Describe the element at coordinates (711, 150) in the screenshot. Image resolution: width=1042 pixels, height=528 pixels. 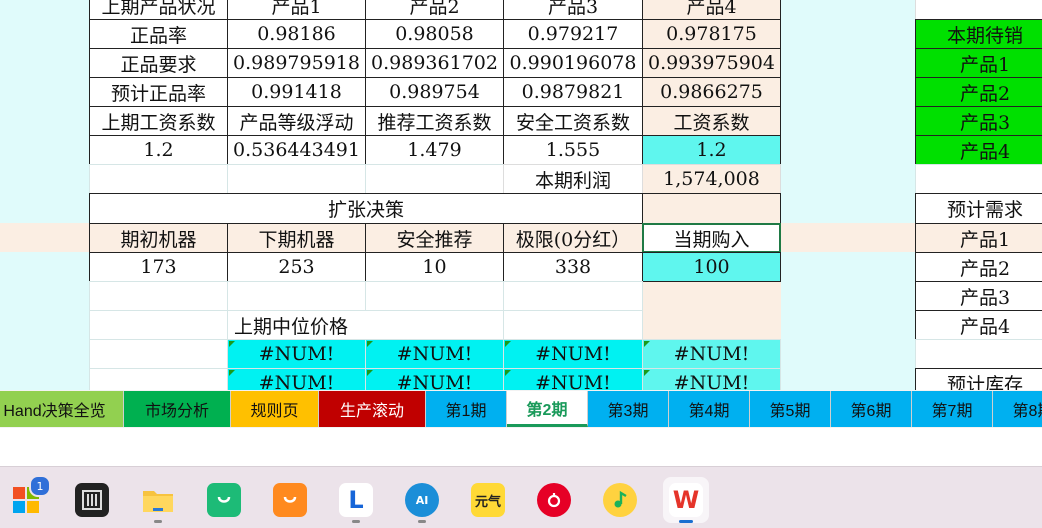
I see `cell-row6-v4: 1.2` at that location.